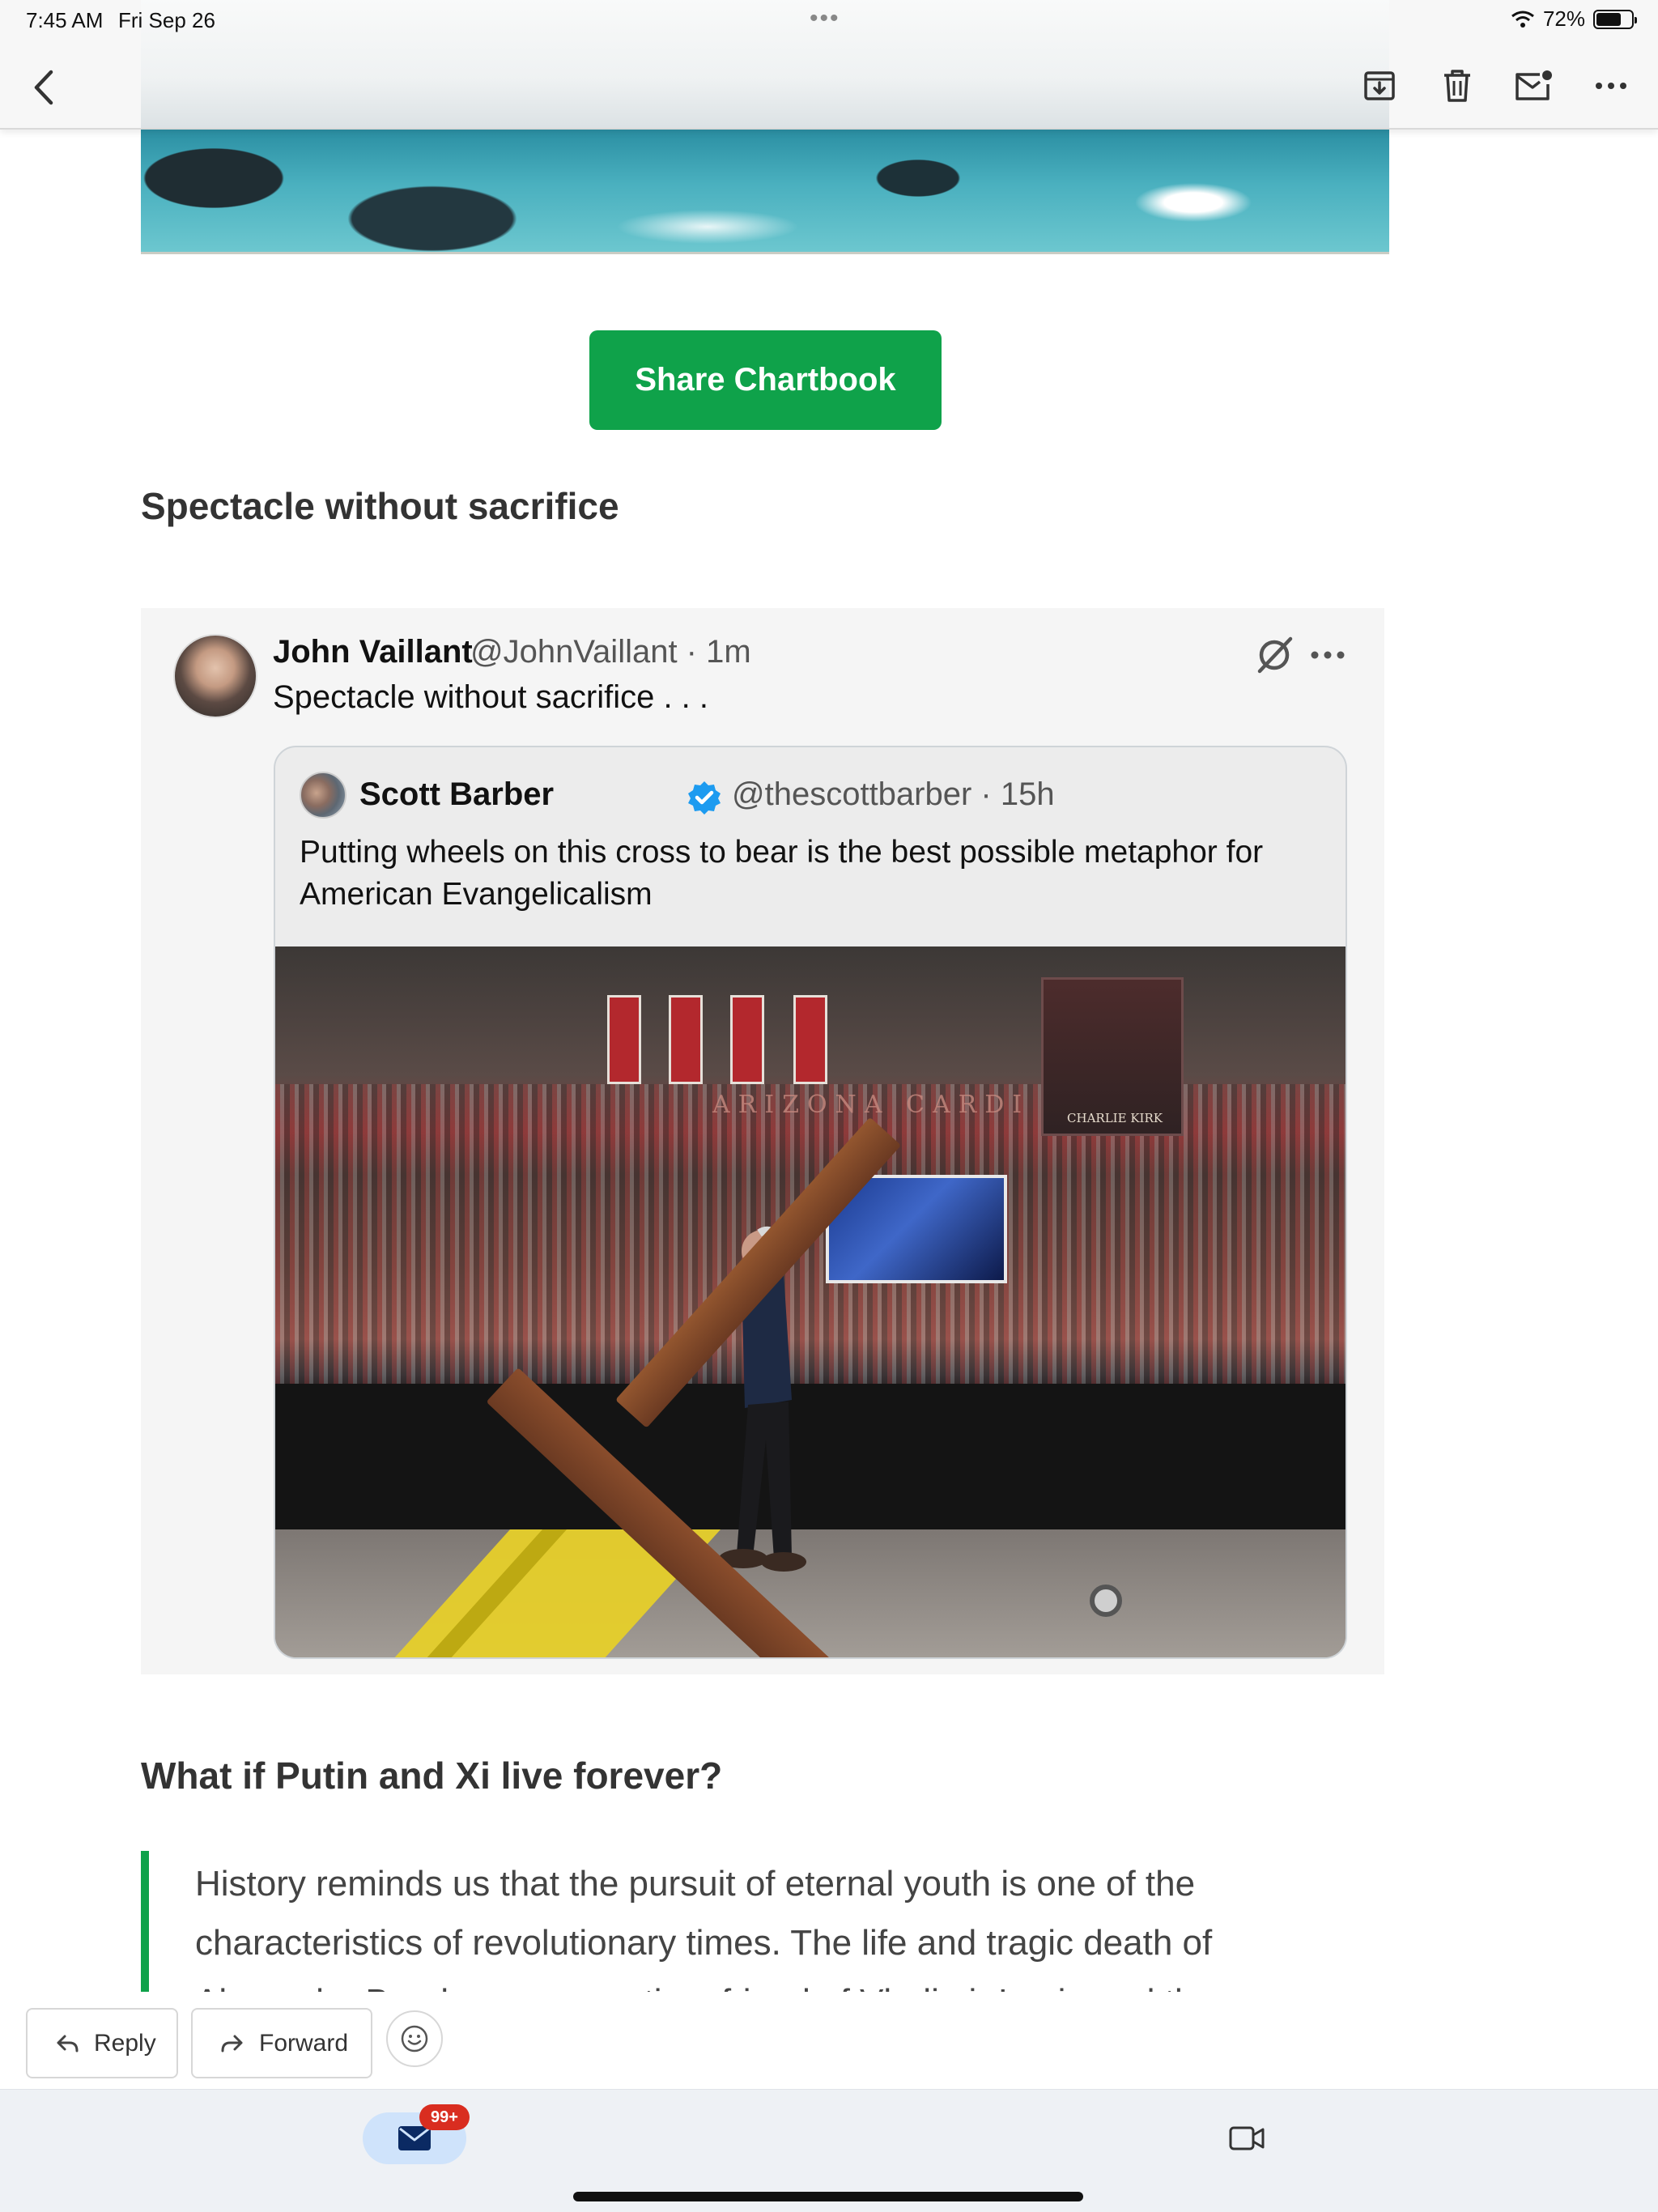  I want to click on forward-button: Forward, so click(281, 2043).